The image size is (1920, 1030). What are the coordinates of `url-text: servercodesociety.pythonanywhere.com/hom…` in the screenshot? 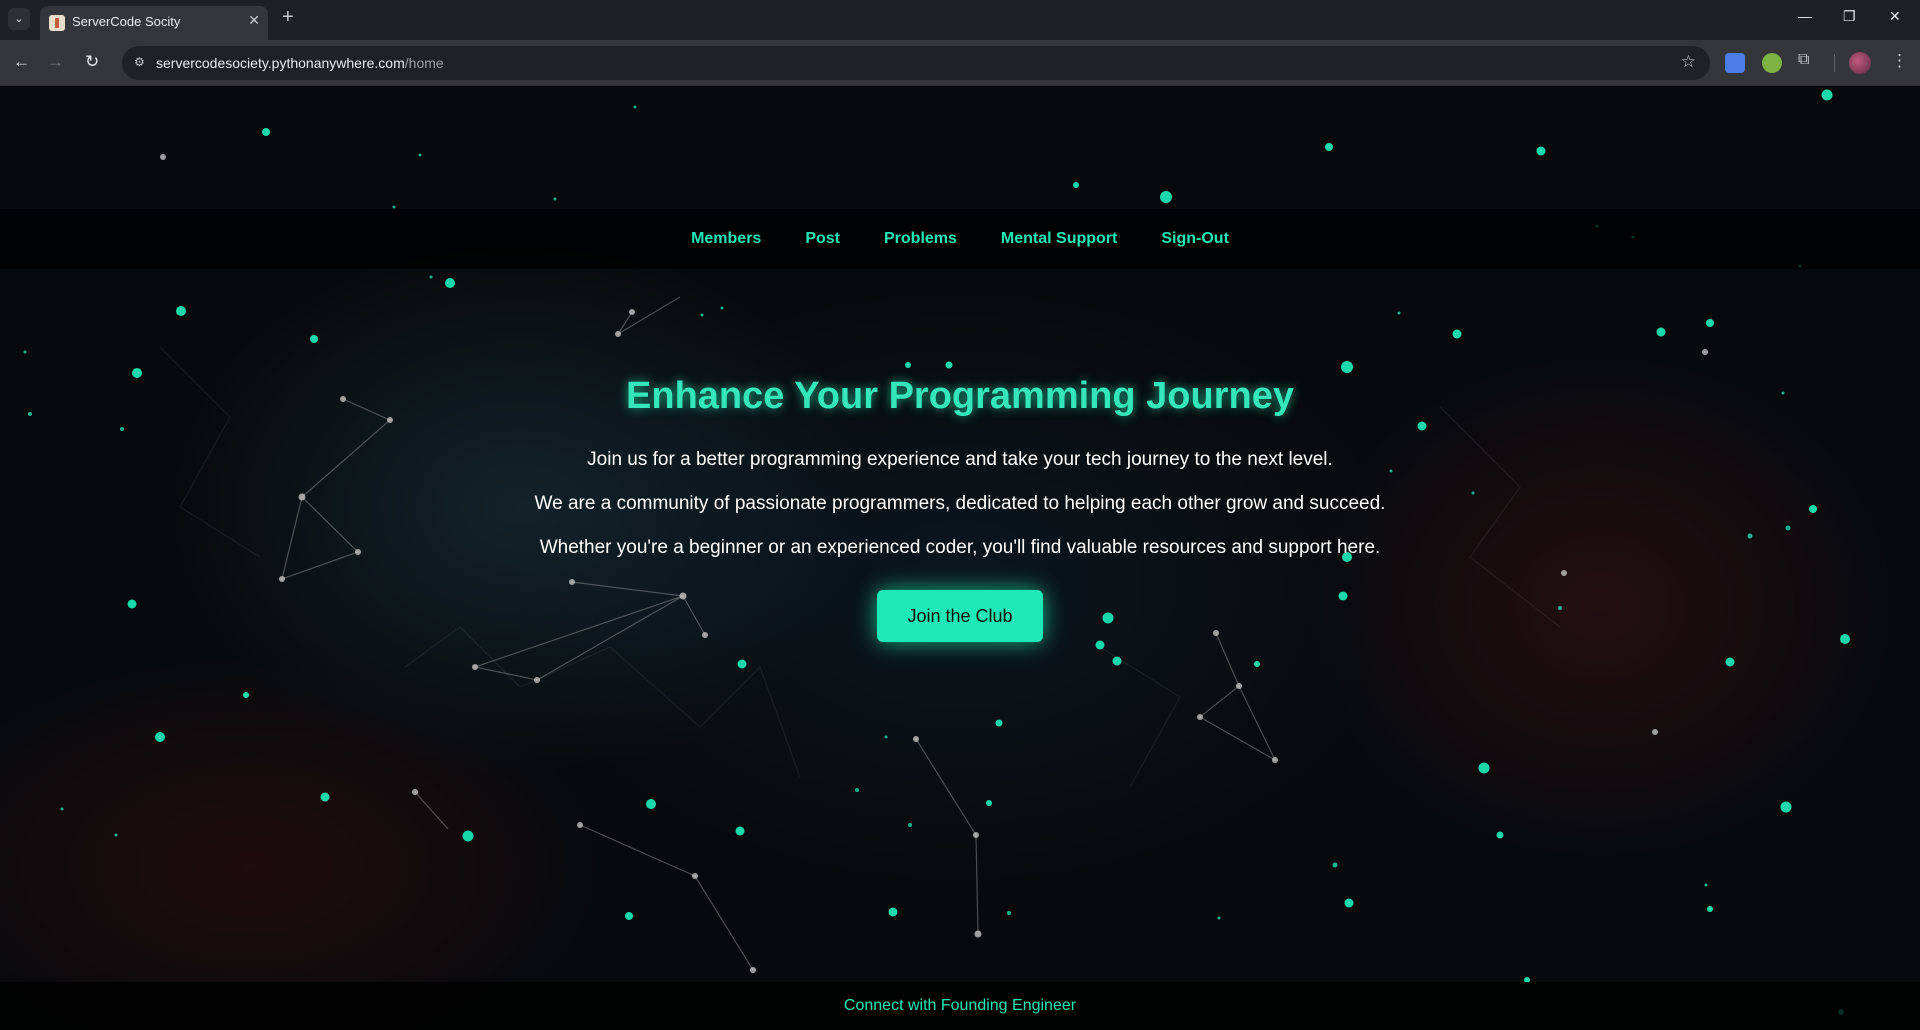 It's located at (300, 63).